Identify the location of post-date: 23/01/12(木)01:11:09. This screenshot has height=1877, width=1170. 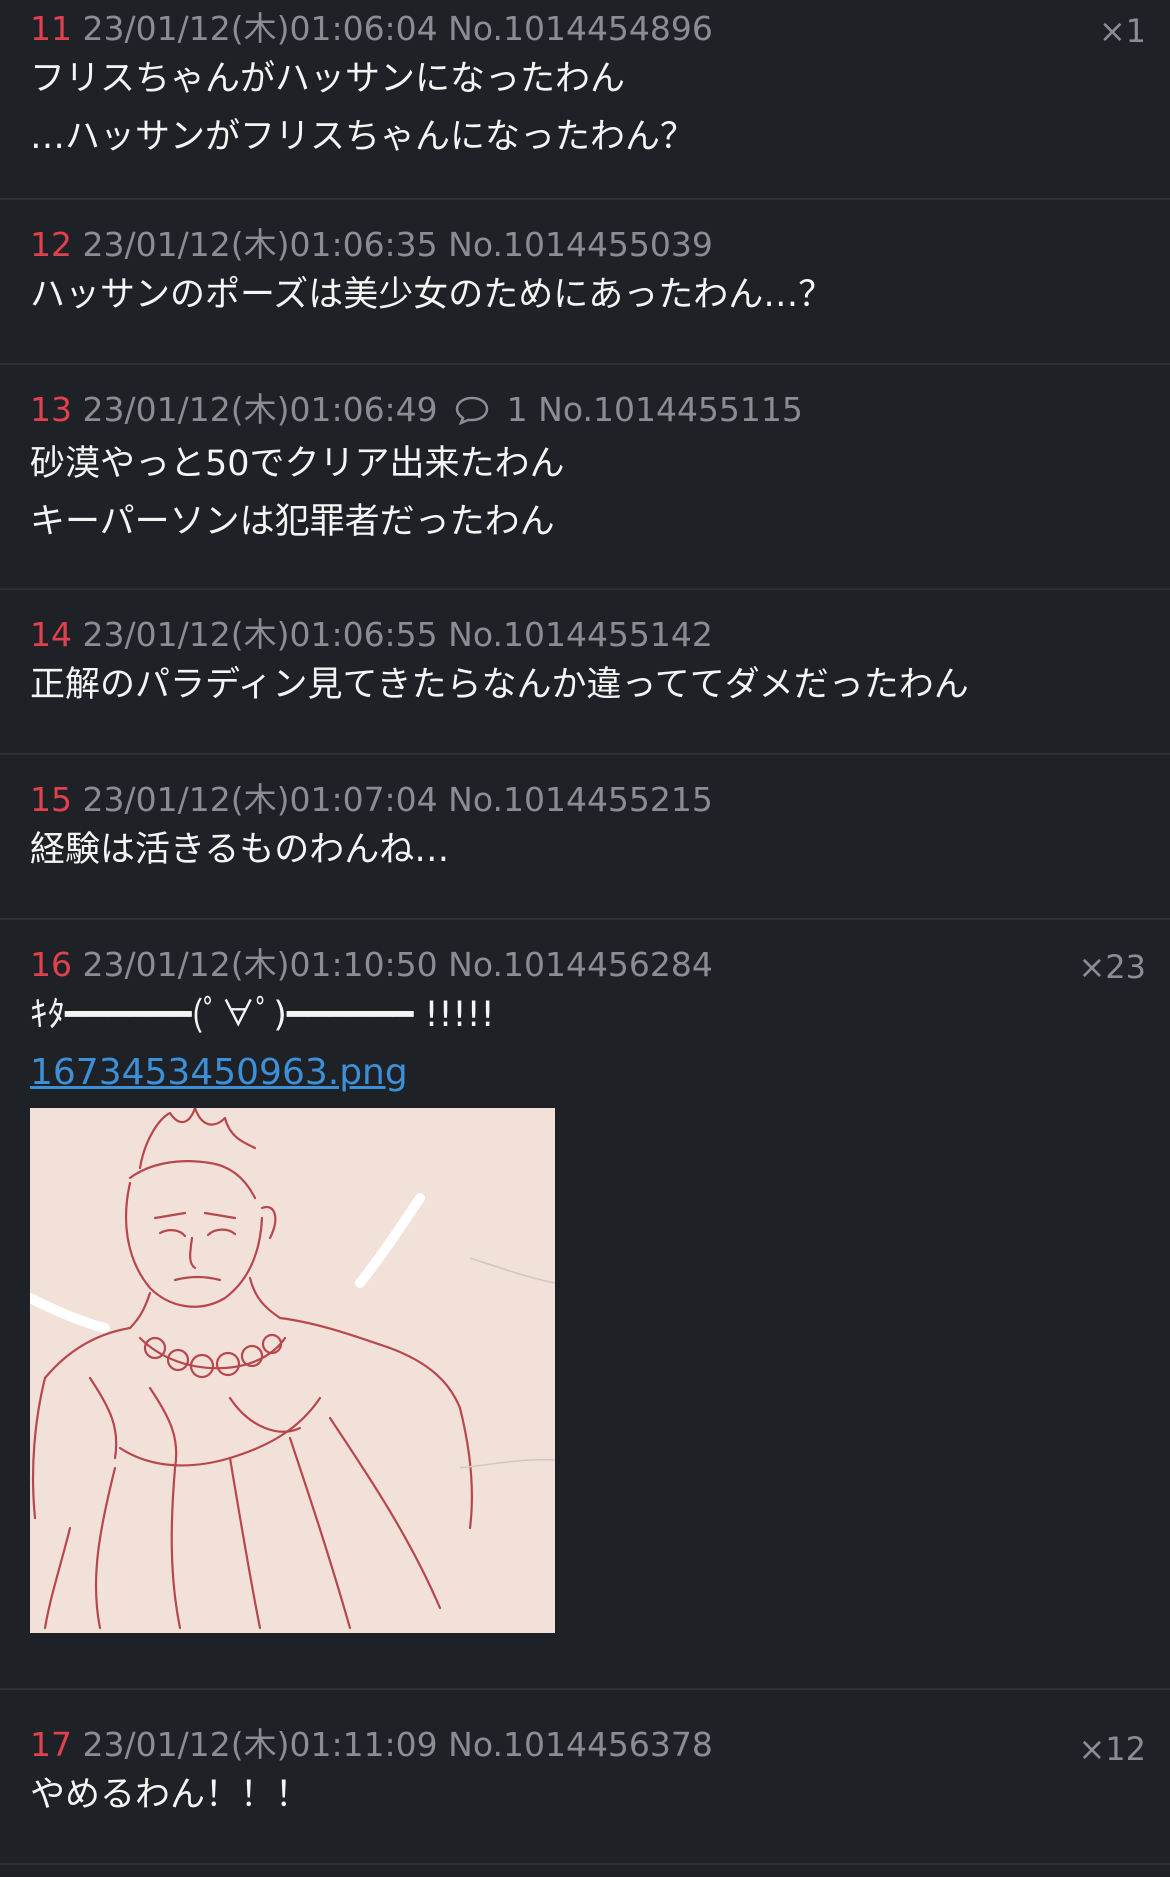
(260, 1744).